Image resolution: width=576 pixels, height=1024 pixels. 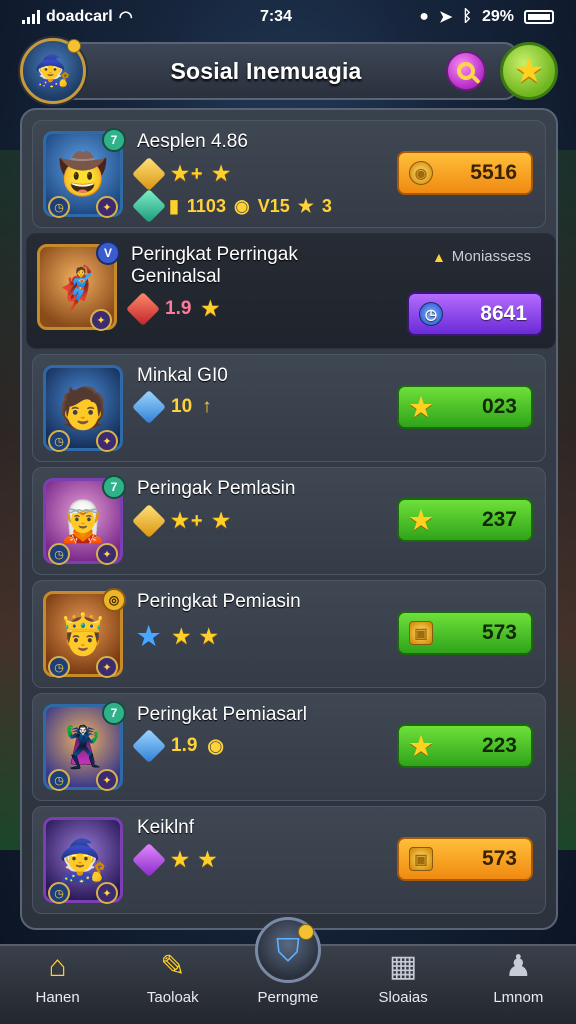 I want to click on player-name: Minkal GI0, so click(x=182, y=375).